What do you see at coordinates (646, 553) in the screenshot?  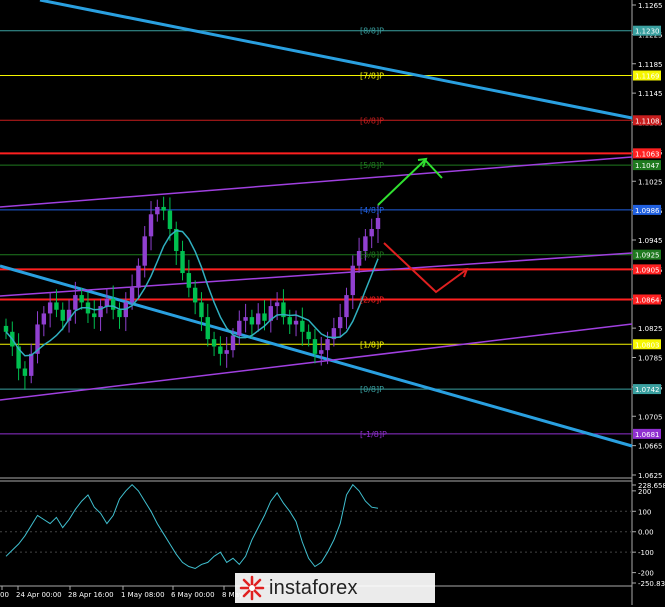 I see `cci-tick-label-4: -100` at bounding box center [646, 553].